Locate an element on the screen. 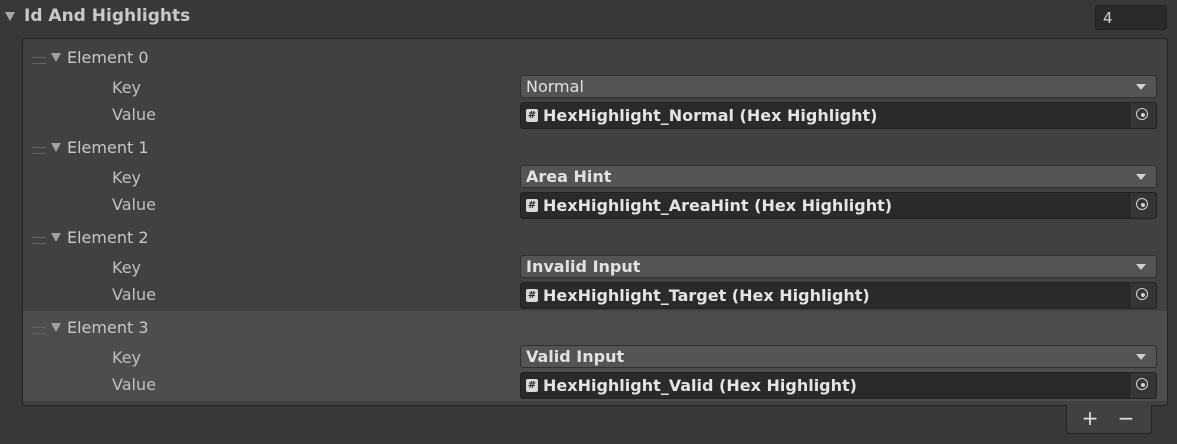 The width and height of the screenshot is (1177, 444). remove-element-button: − is located at coordinates (1126, 418).